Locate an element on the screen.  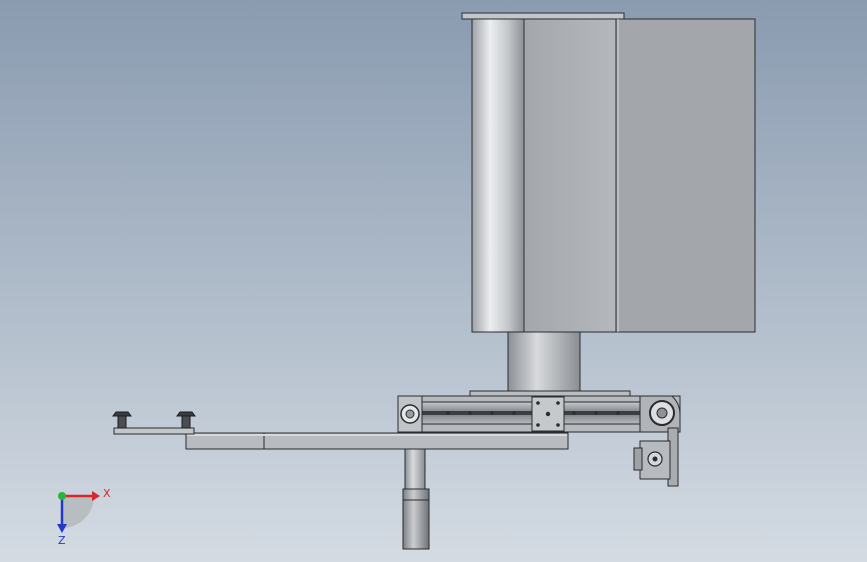
top-flange-plate is located at coordinates (543, 16).